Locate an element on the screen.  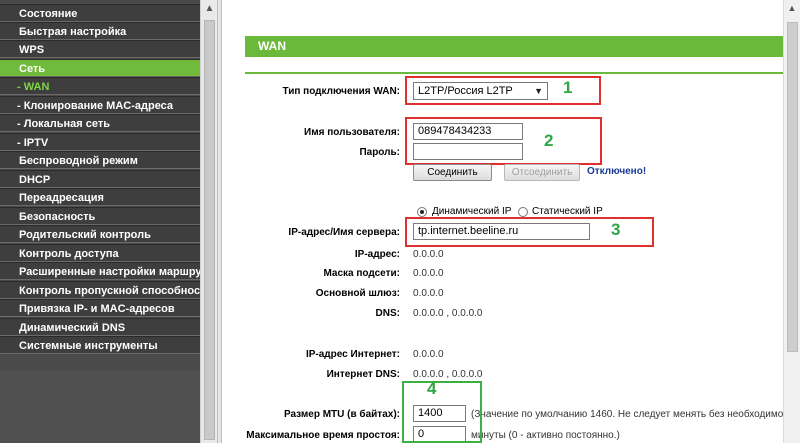
sidebar-item-iptv: - IPTV is located at coordinates (100, 142).